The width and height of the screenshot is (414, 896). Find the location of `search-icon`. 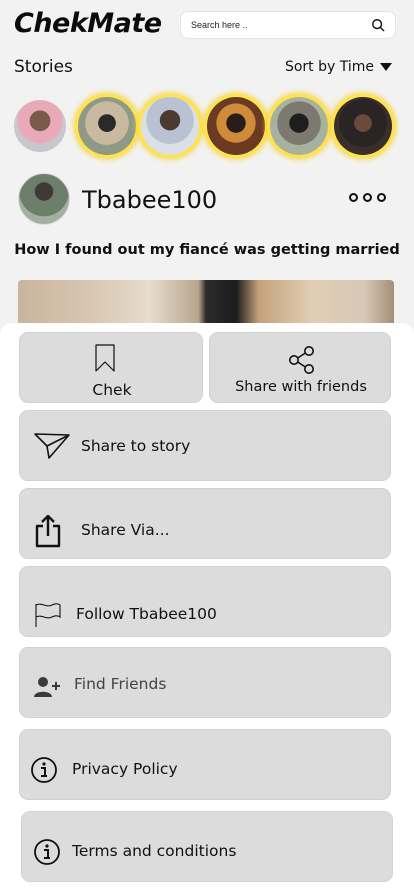

search-icon is located at coordinates (378, 25).